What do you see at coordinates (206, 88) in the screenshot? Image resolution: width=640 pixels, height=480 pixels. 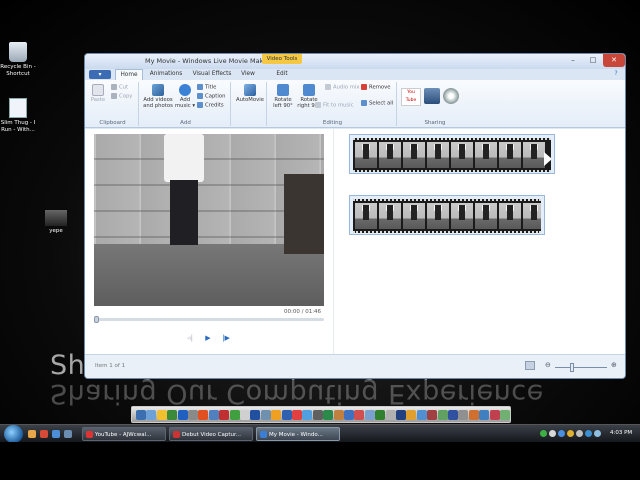 I see `title-button: Title` at bounding box center [206, 88].